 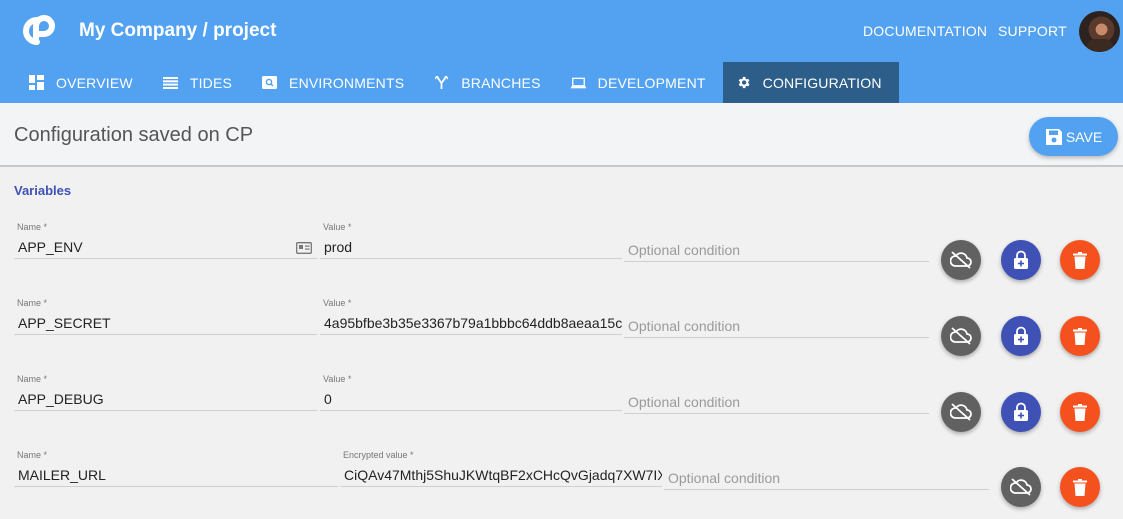 I want to click on value-field: 4a95bfbe3b35e3367b79a1bbbc64ddb8aeaa15c, so click(x=471, y=324).